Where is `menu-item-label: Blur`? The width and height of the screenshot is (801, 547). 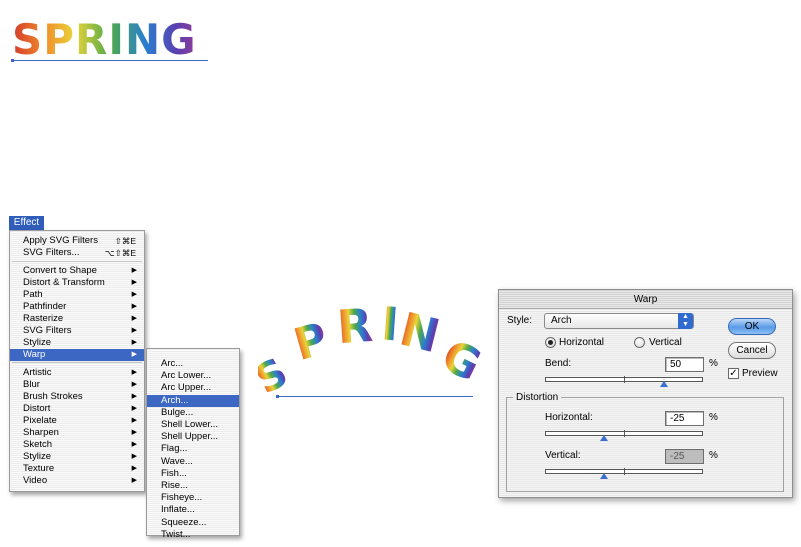
menu-item-label: Blur is located at coordinates (31, 384).